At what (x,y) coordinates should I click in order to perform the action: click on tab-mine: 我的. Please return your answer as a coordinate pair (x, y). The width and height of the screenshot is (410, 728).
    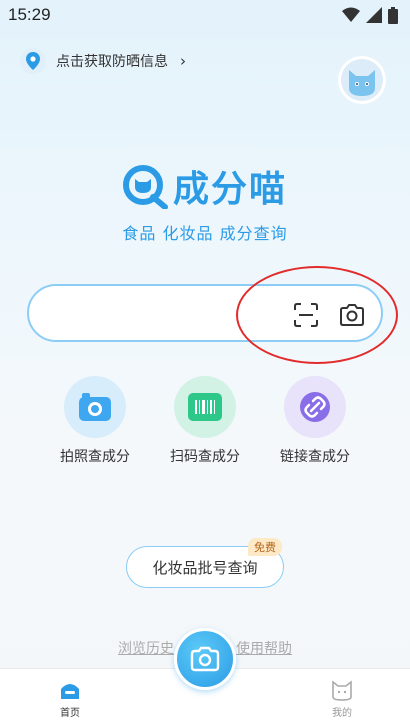
    Looking at the image, I should click on (342, 699).